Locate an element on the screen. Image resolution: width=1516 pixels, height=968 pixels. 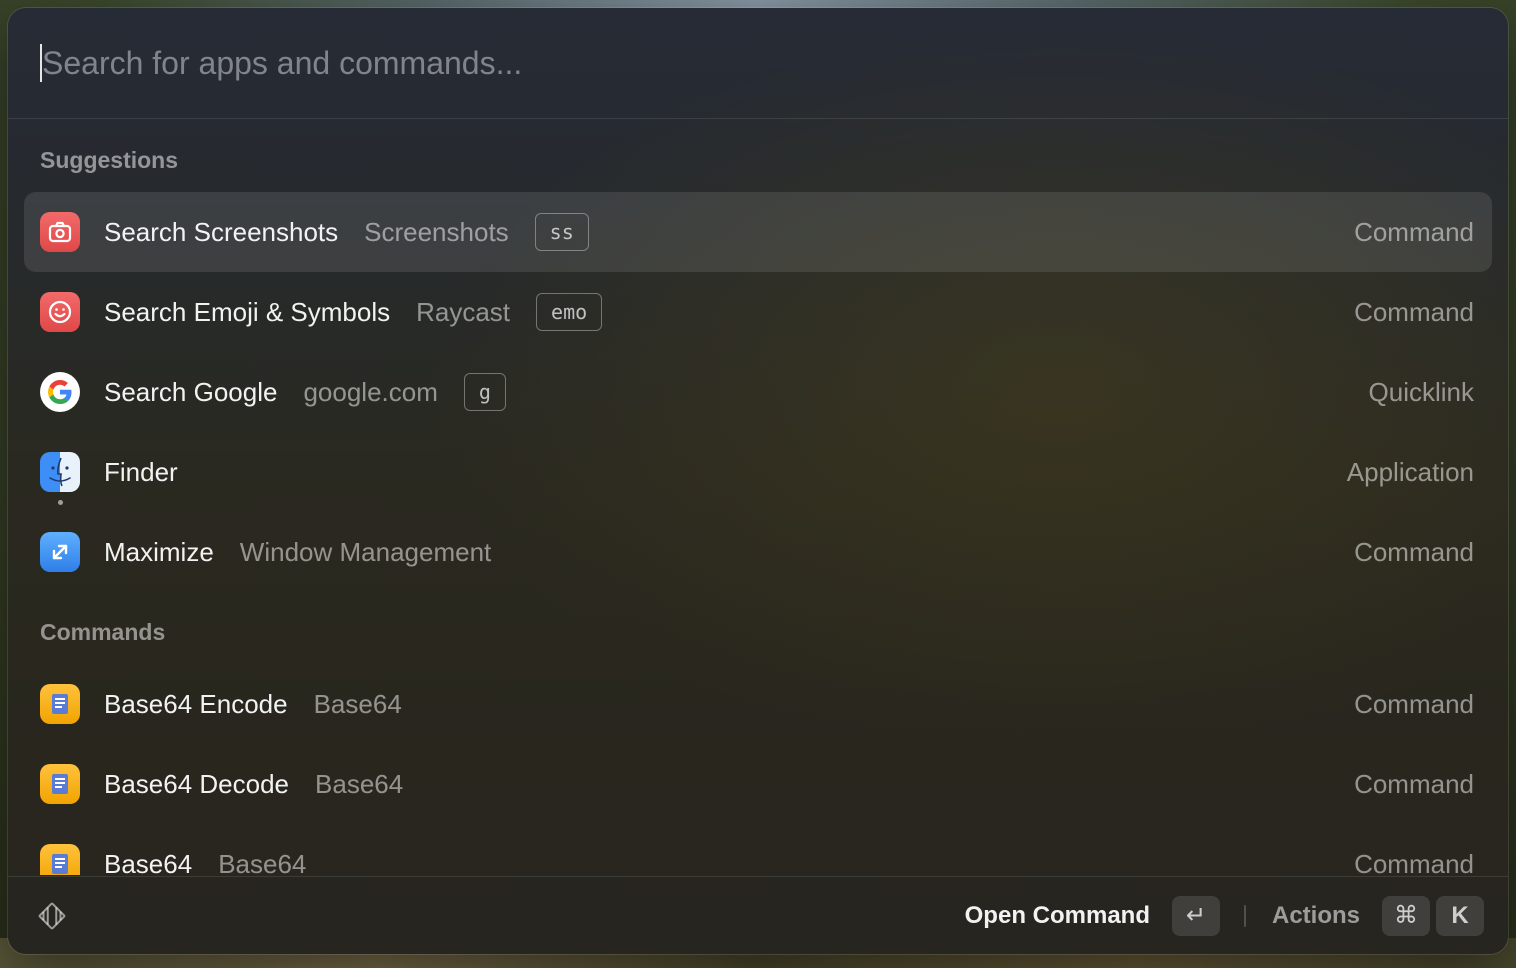
smiley-icon is located at coordinates (60, 312).